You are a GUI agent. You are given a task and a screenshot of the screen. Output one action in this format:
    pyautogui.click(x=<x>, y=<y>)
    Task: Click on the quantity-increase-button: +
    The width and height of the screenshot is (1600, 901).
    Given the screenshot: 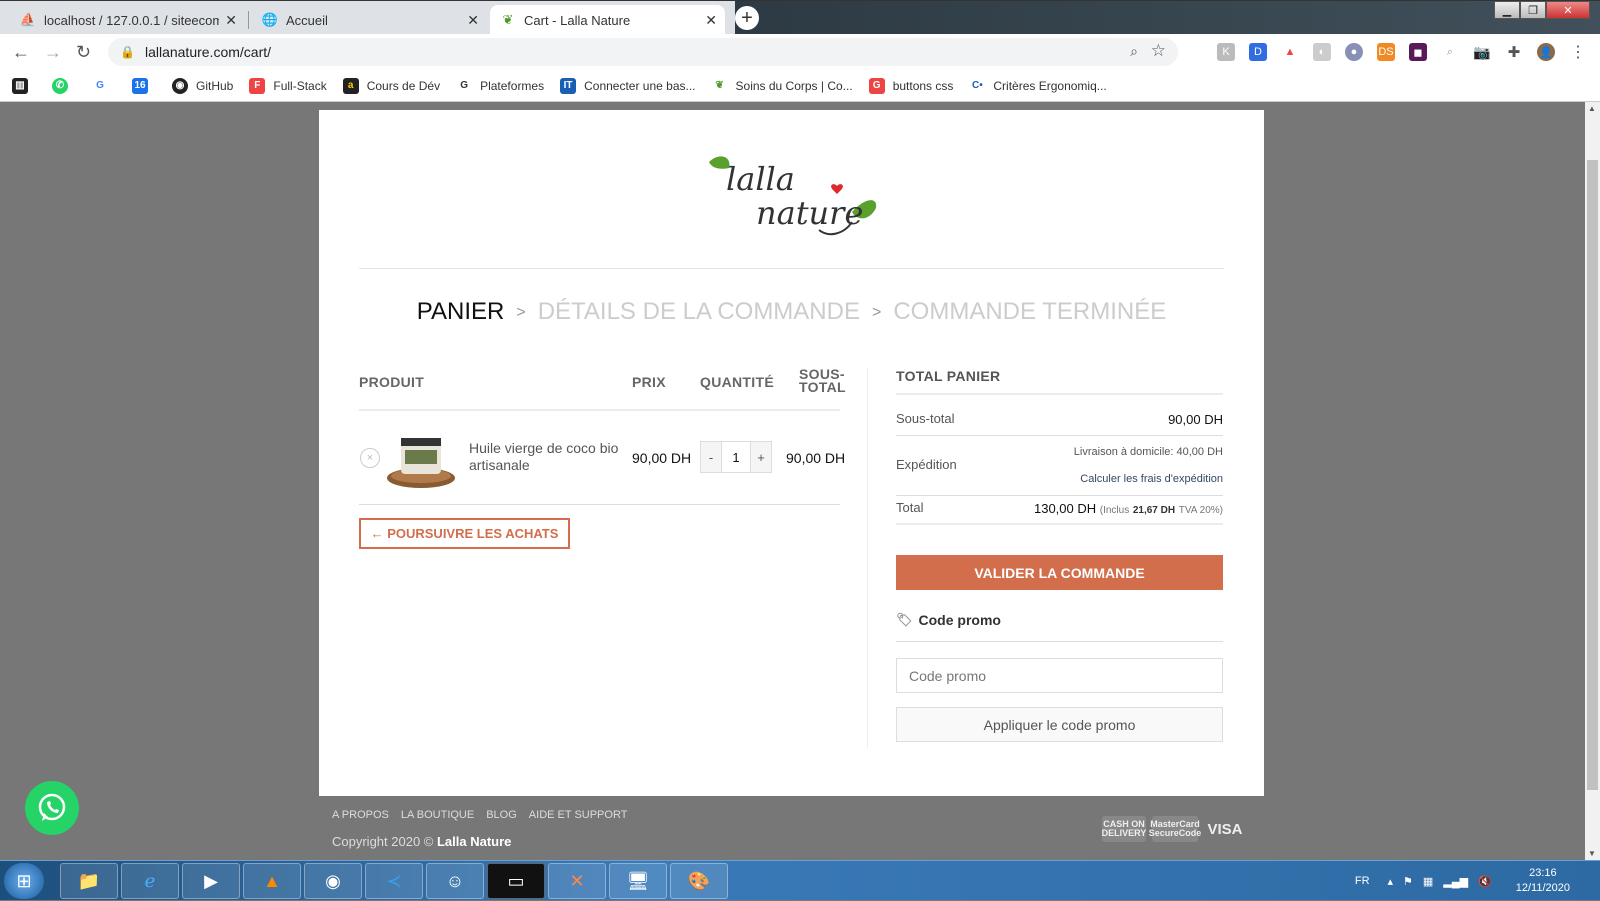 What is the action you would take?
    pyautogui.click(x=761, y=457)
    